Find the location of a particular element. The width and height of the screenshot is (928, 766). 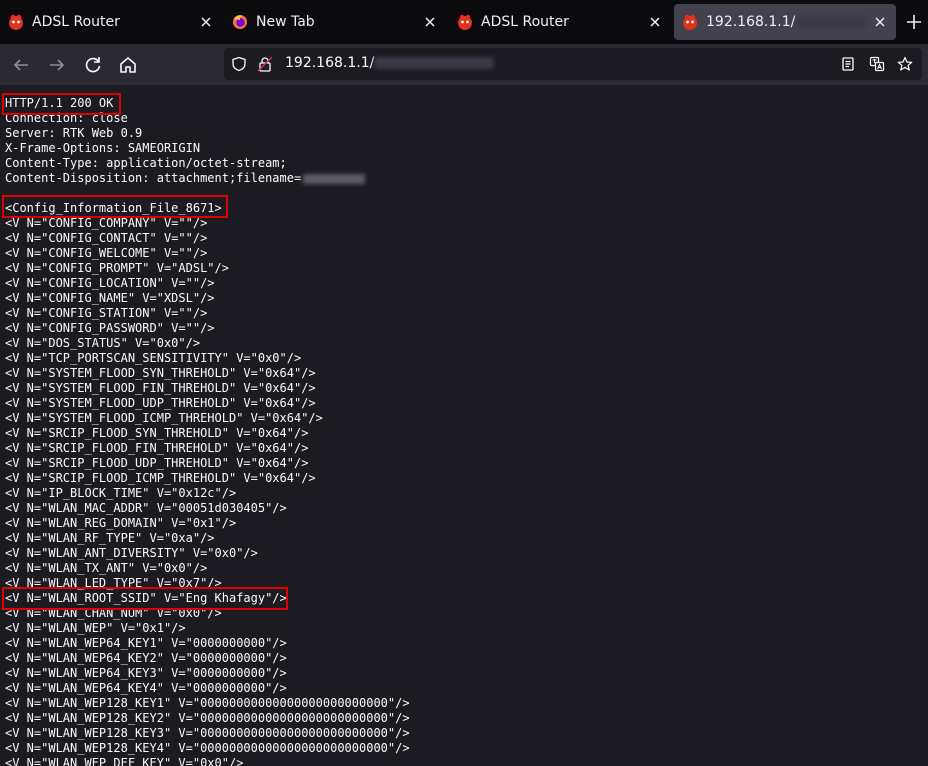

firefox-icon is located at coordinates (240, 22).